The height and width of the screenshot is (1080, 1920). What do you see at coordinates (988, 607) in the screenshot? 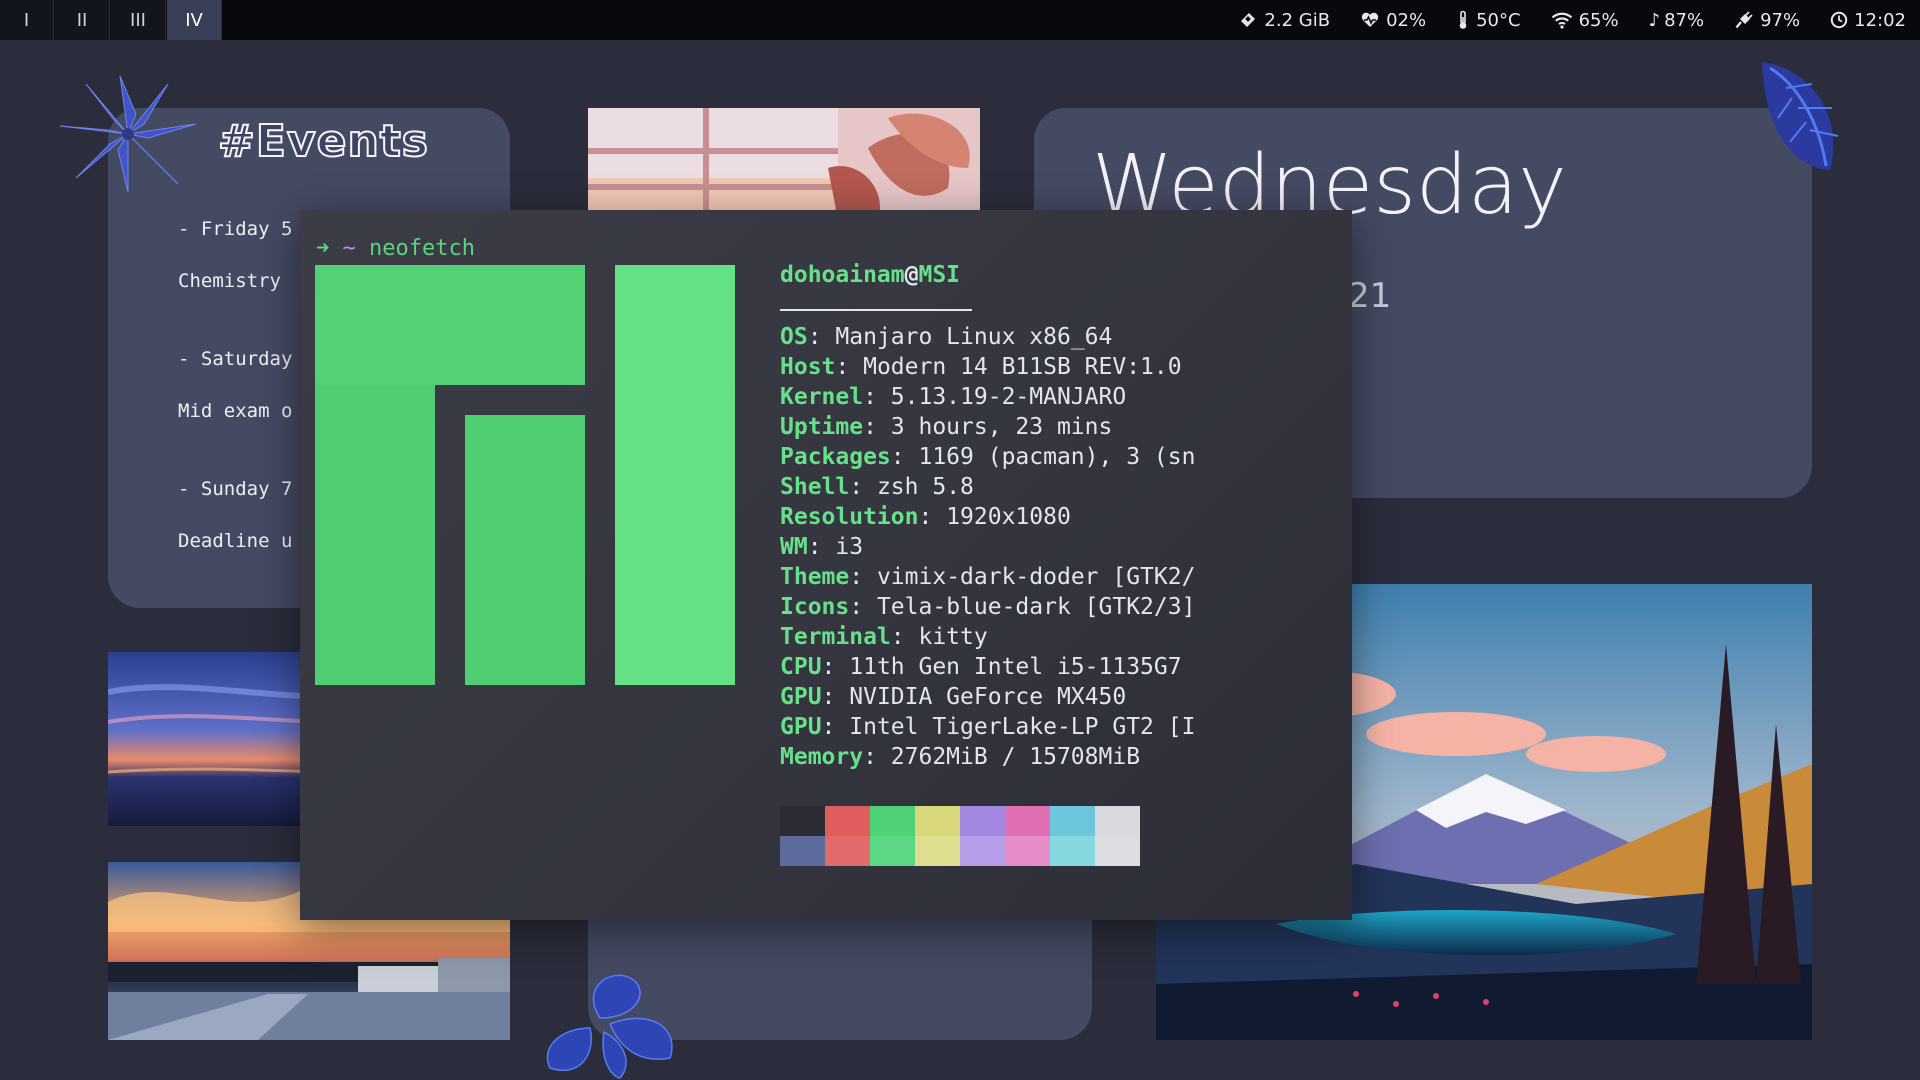
I see `info-icons: Icons: Tela-blue-dark [GTK2/3]` at bounding box center [988, 607].